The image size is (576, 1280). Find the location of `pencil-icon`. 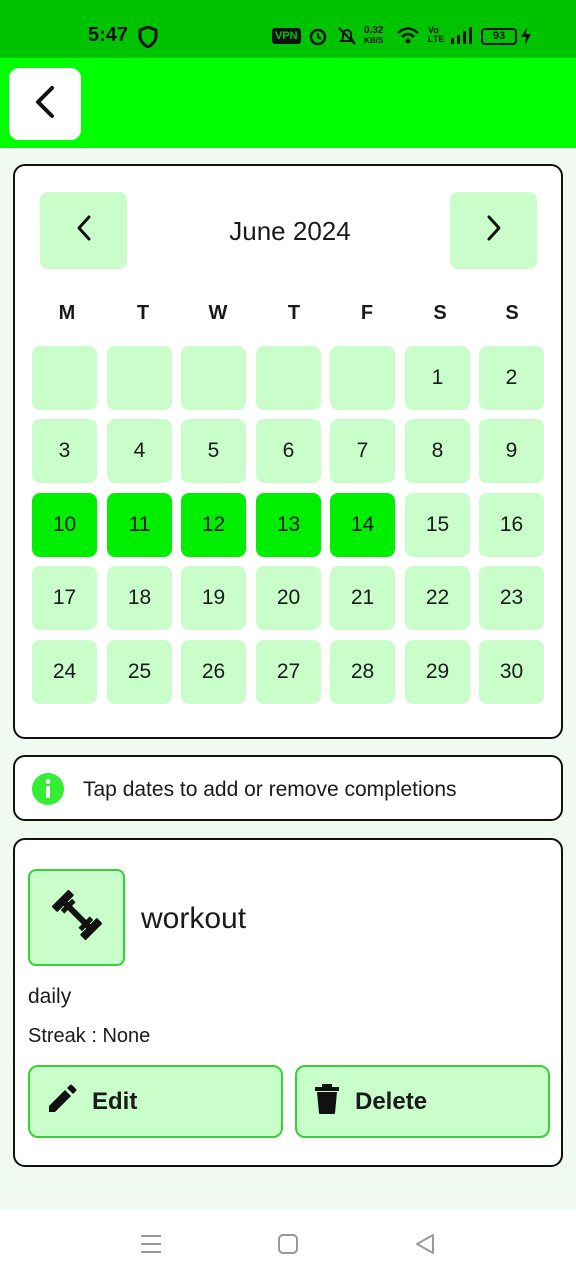

pencil-icon is located at coordinates (61, 1101).